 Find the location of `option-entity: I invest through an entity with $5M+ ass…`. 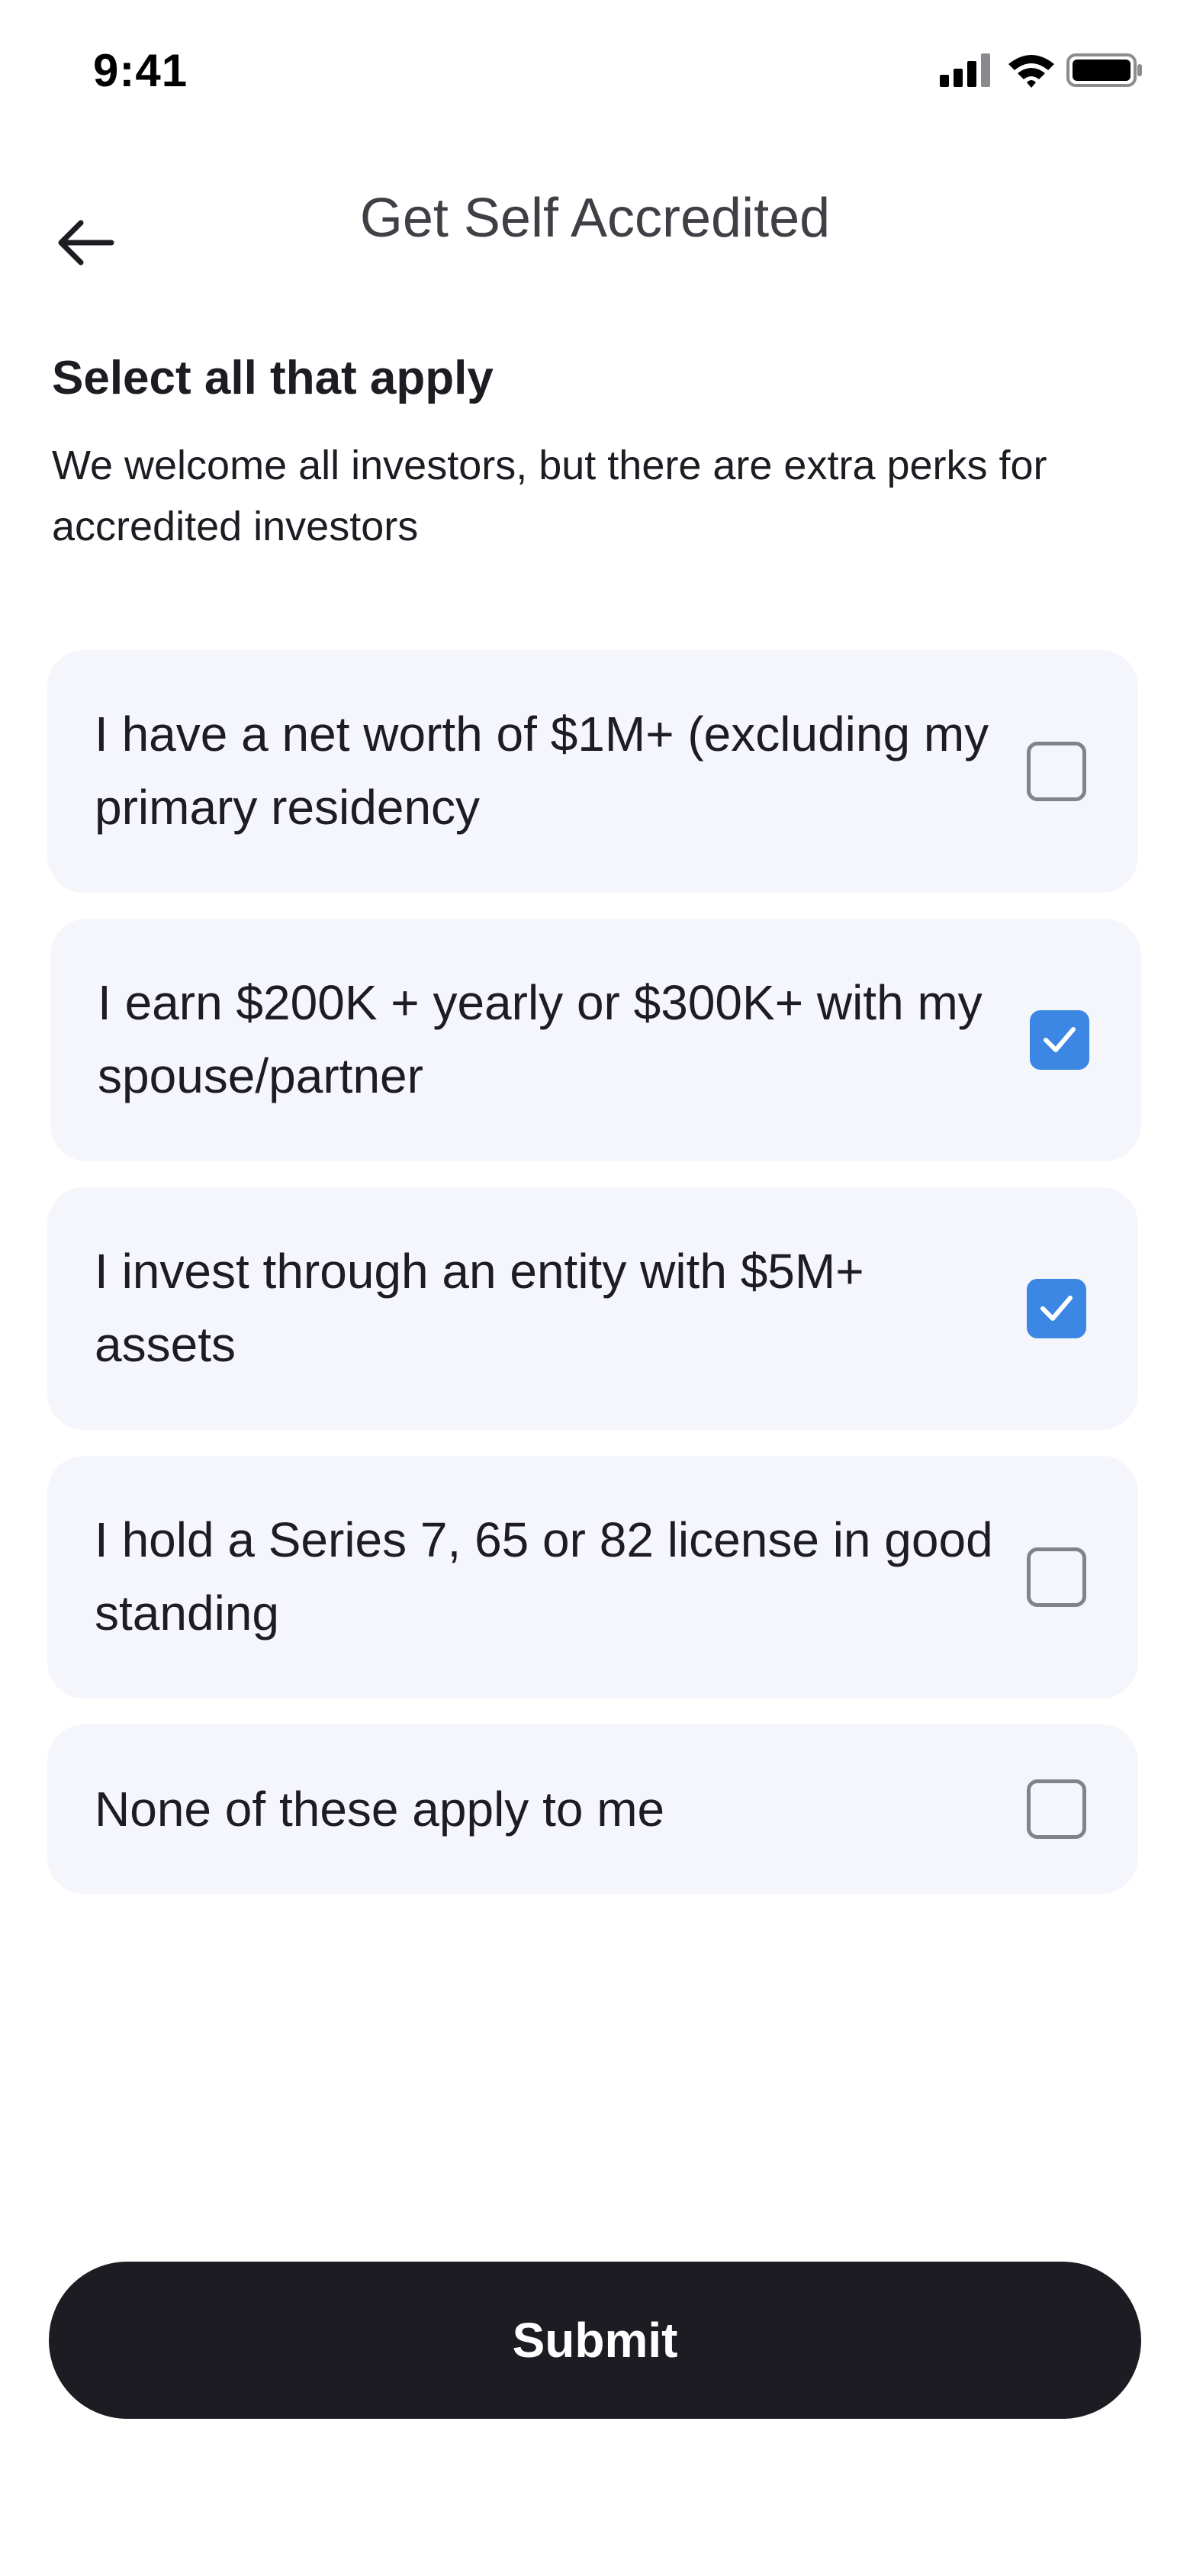

option-entity: I invest through an entity with $5M+ ass… is located at coordinates (592, 1308).